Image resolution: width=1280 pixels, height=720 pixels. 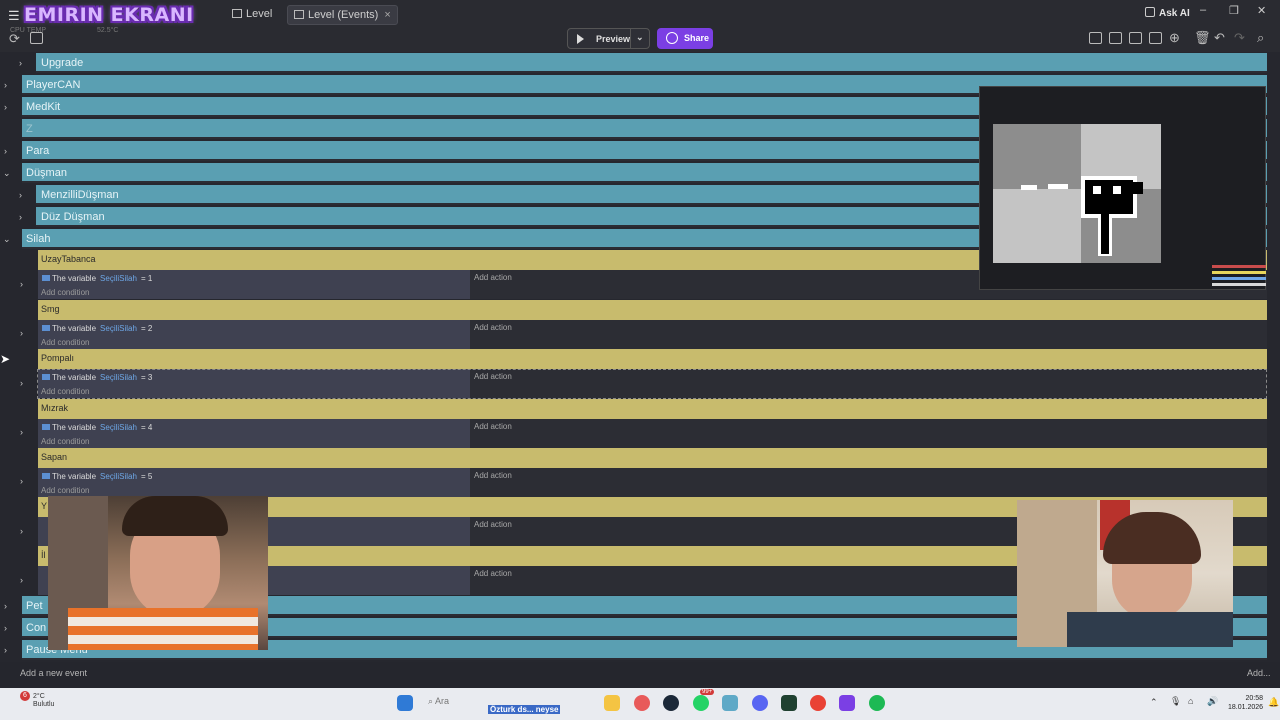 I want to click on hamburger-menu-icon: ☰, so click(x=14, y=16).